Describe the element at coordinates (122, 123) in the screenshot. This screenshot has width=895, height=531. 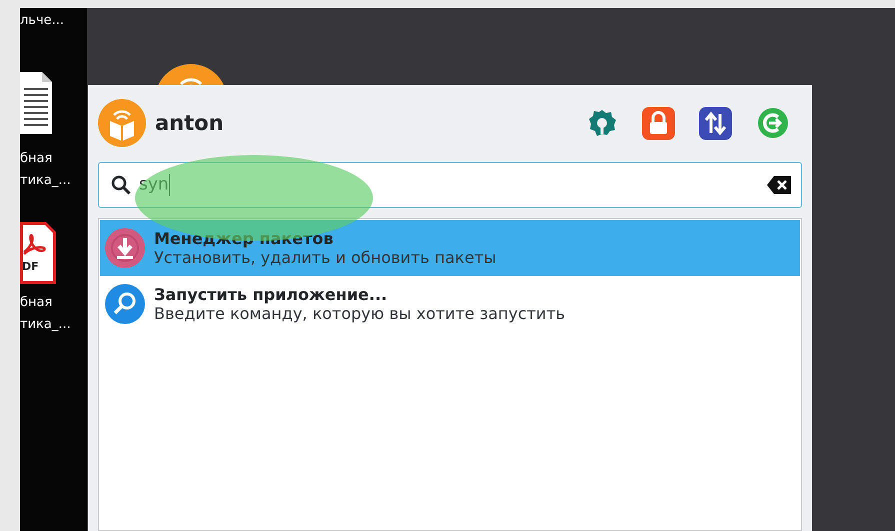
I see `user-avatar-icon` at that location.